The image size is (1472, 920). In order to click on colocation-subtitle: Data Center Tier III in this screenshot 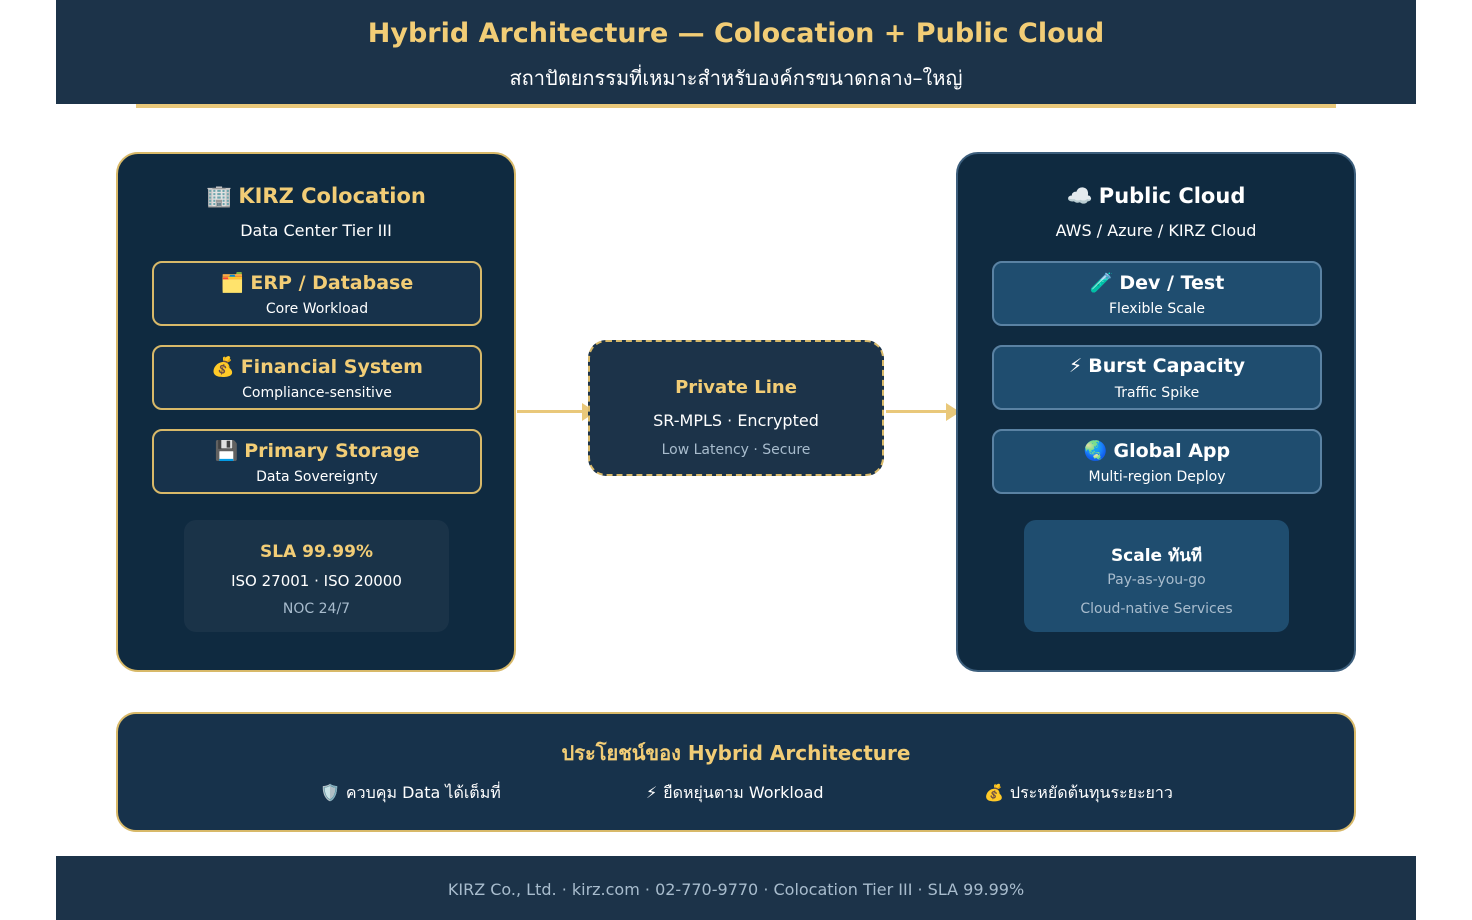, I will do `click(316, 230)`.